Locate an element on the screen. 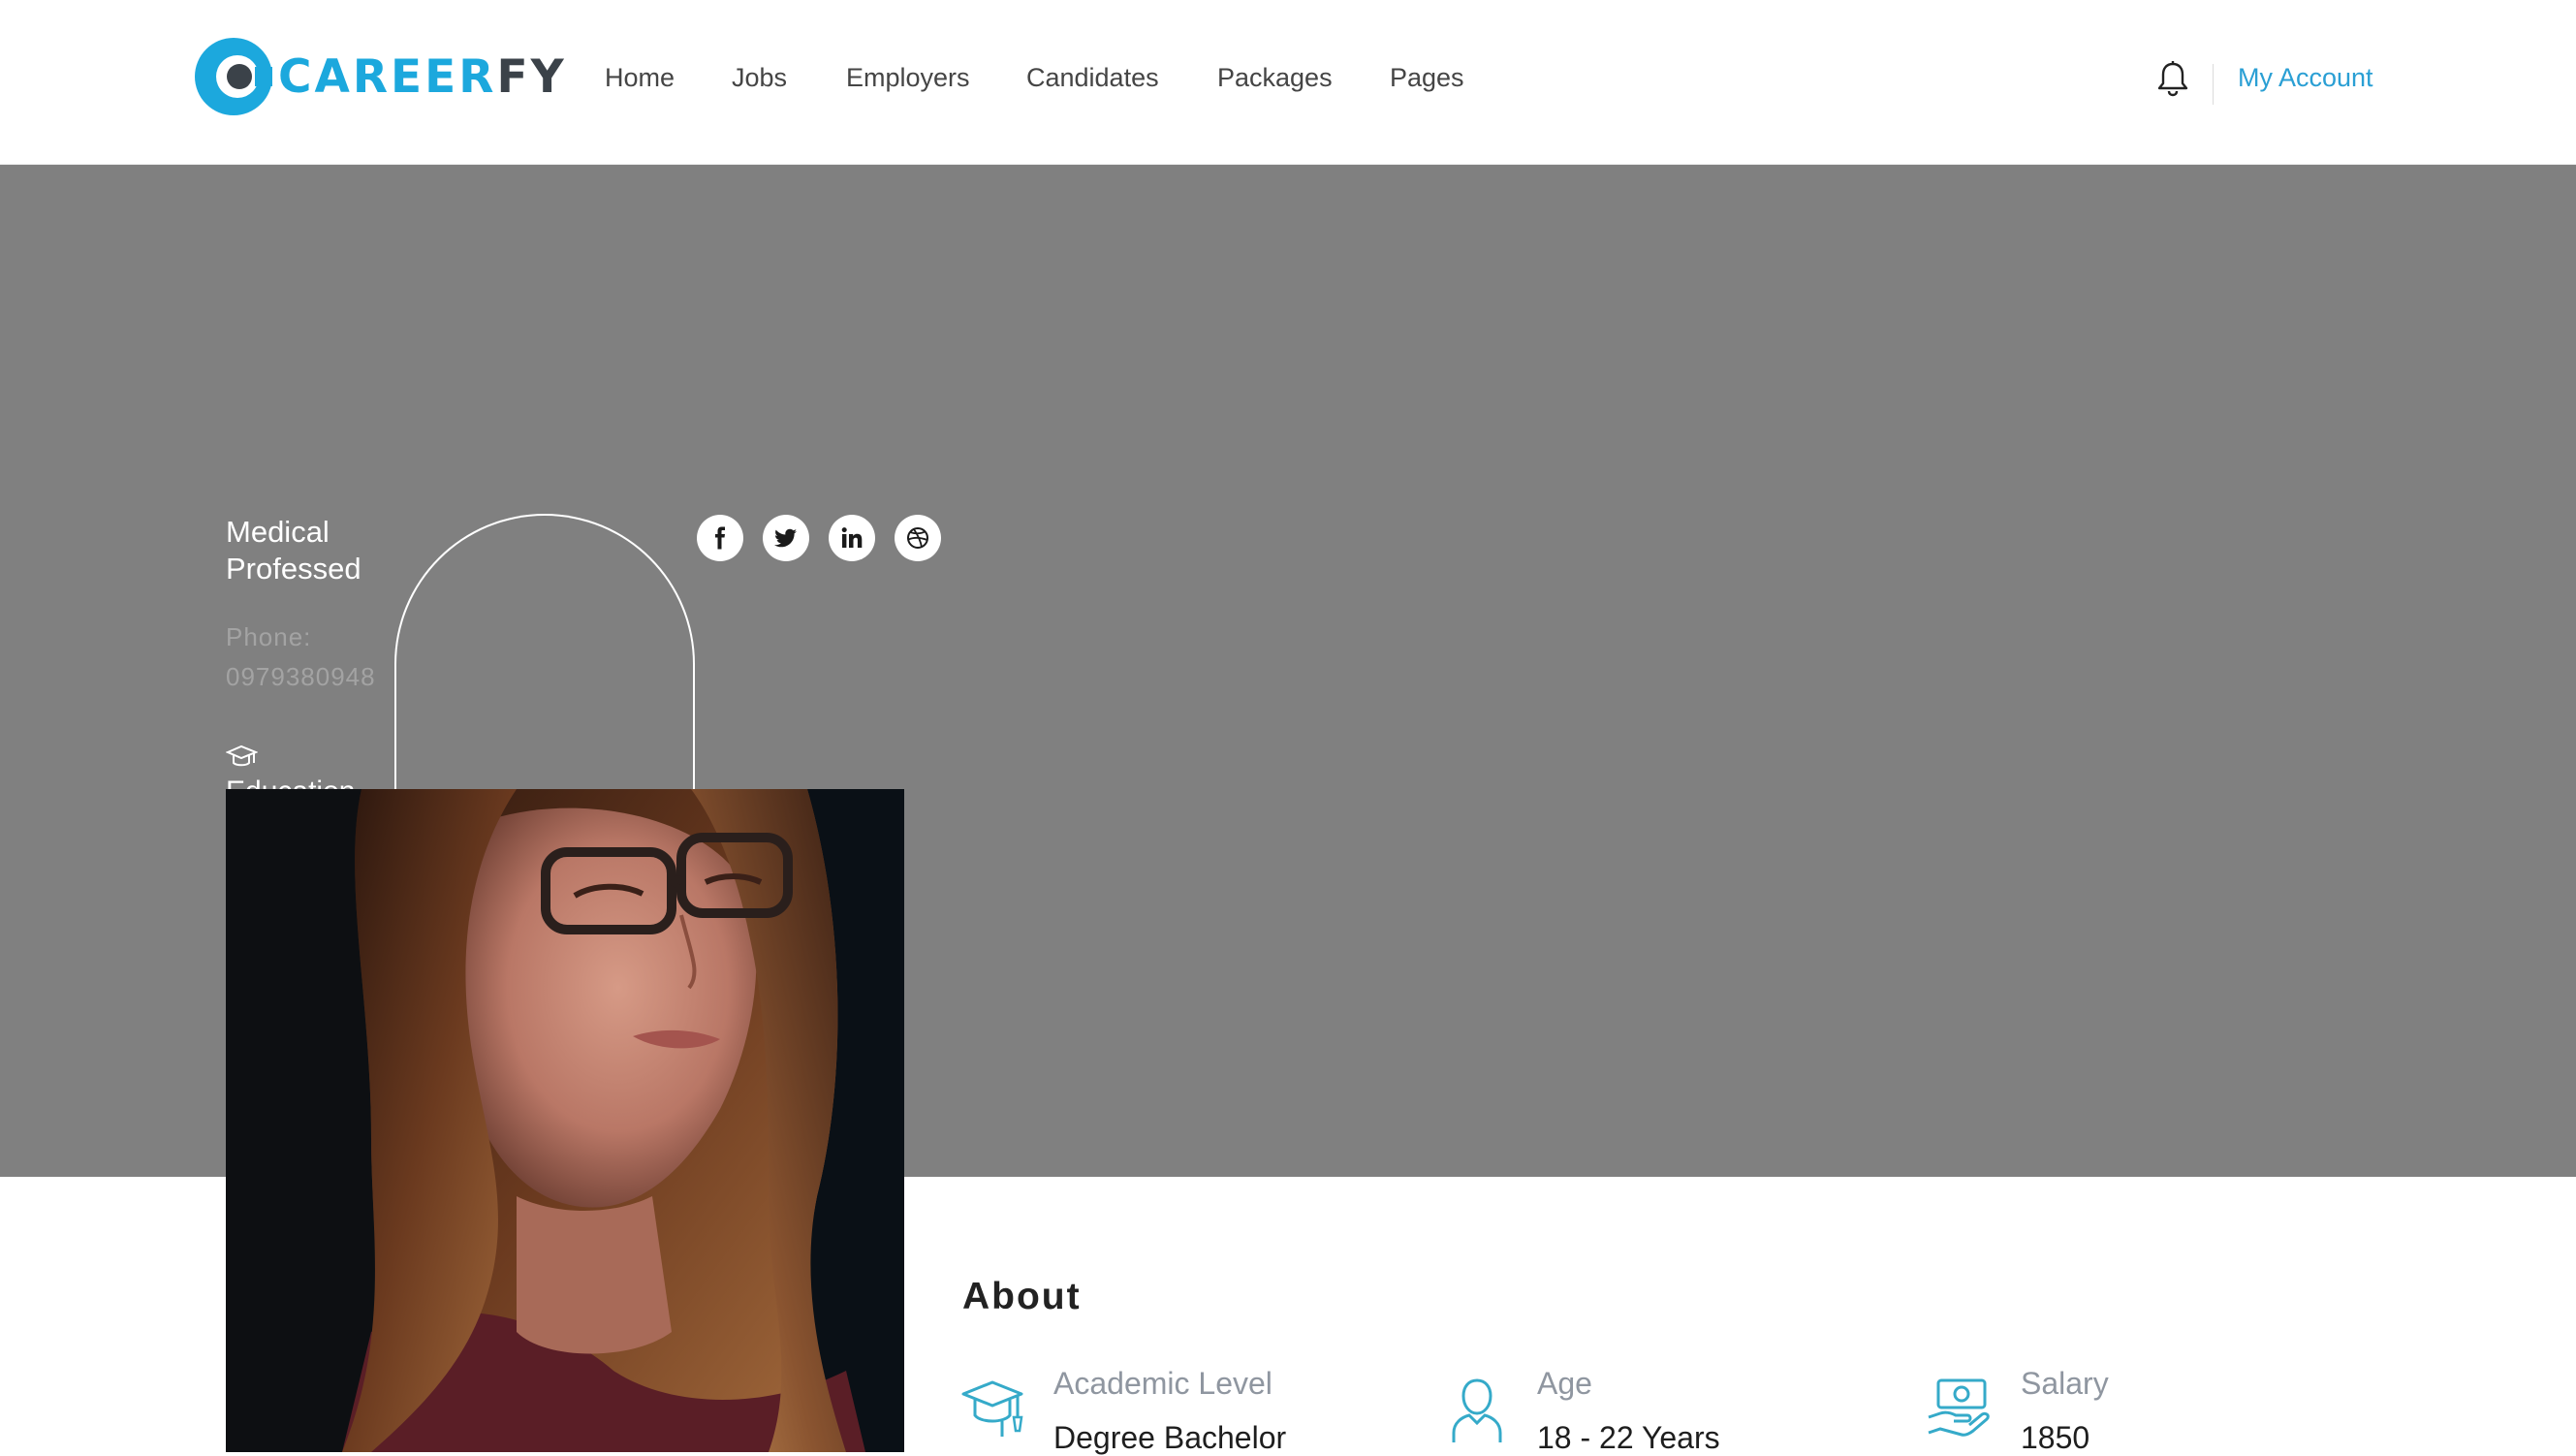  academic-level-value: Degree Bachelor is located at coordinates (1170, 1437).